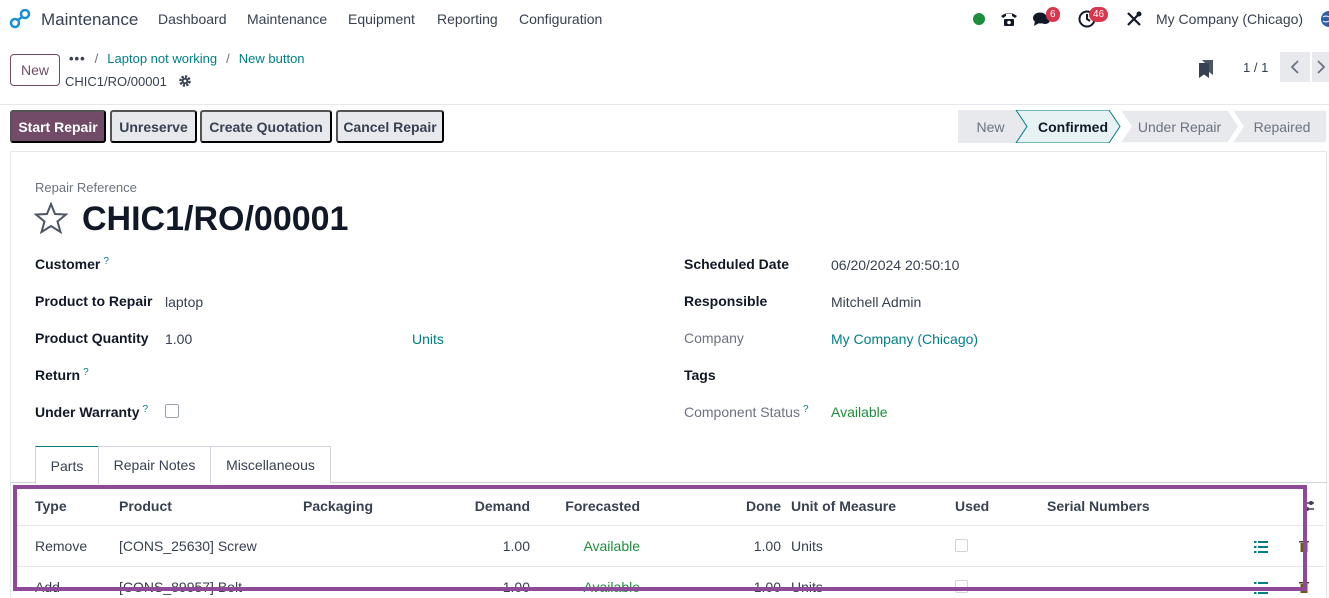 The image size is (1329, 598). I want to click on return-label: Return?, so click(62, 375).